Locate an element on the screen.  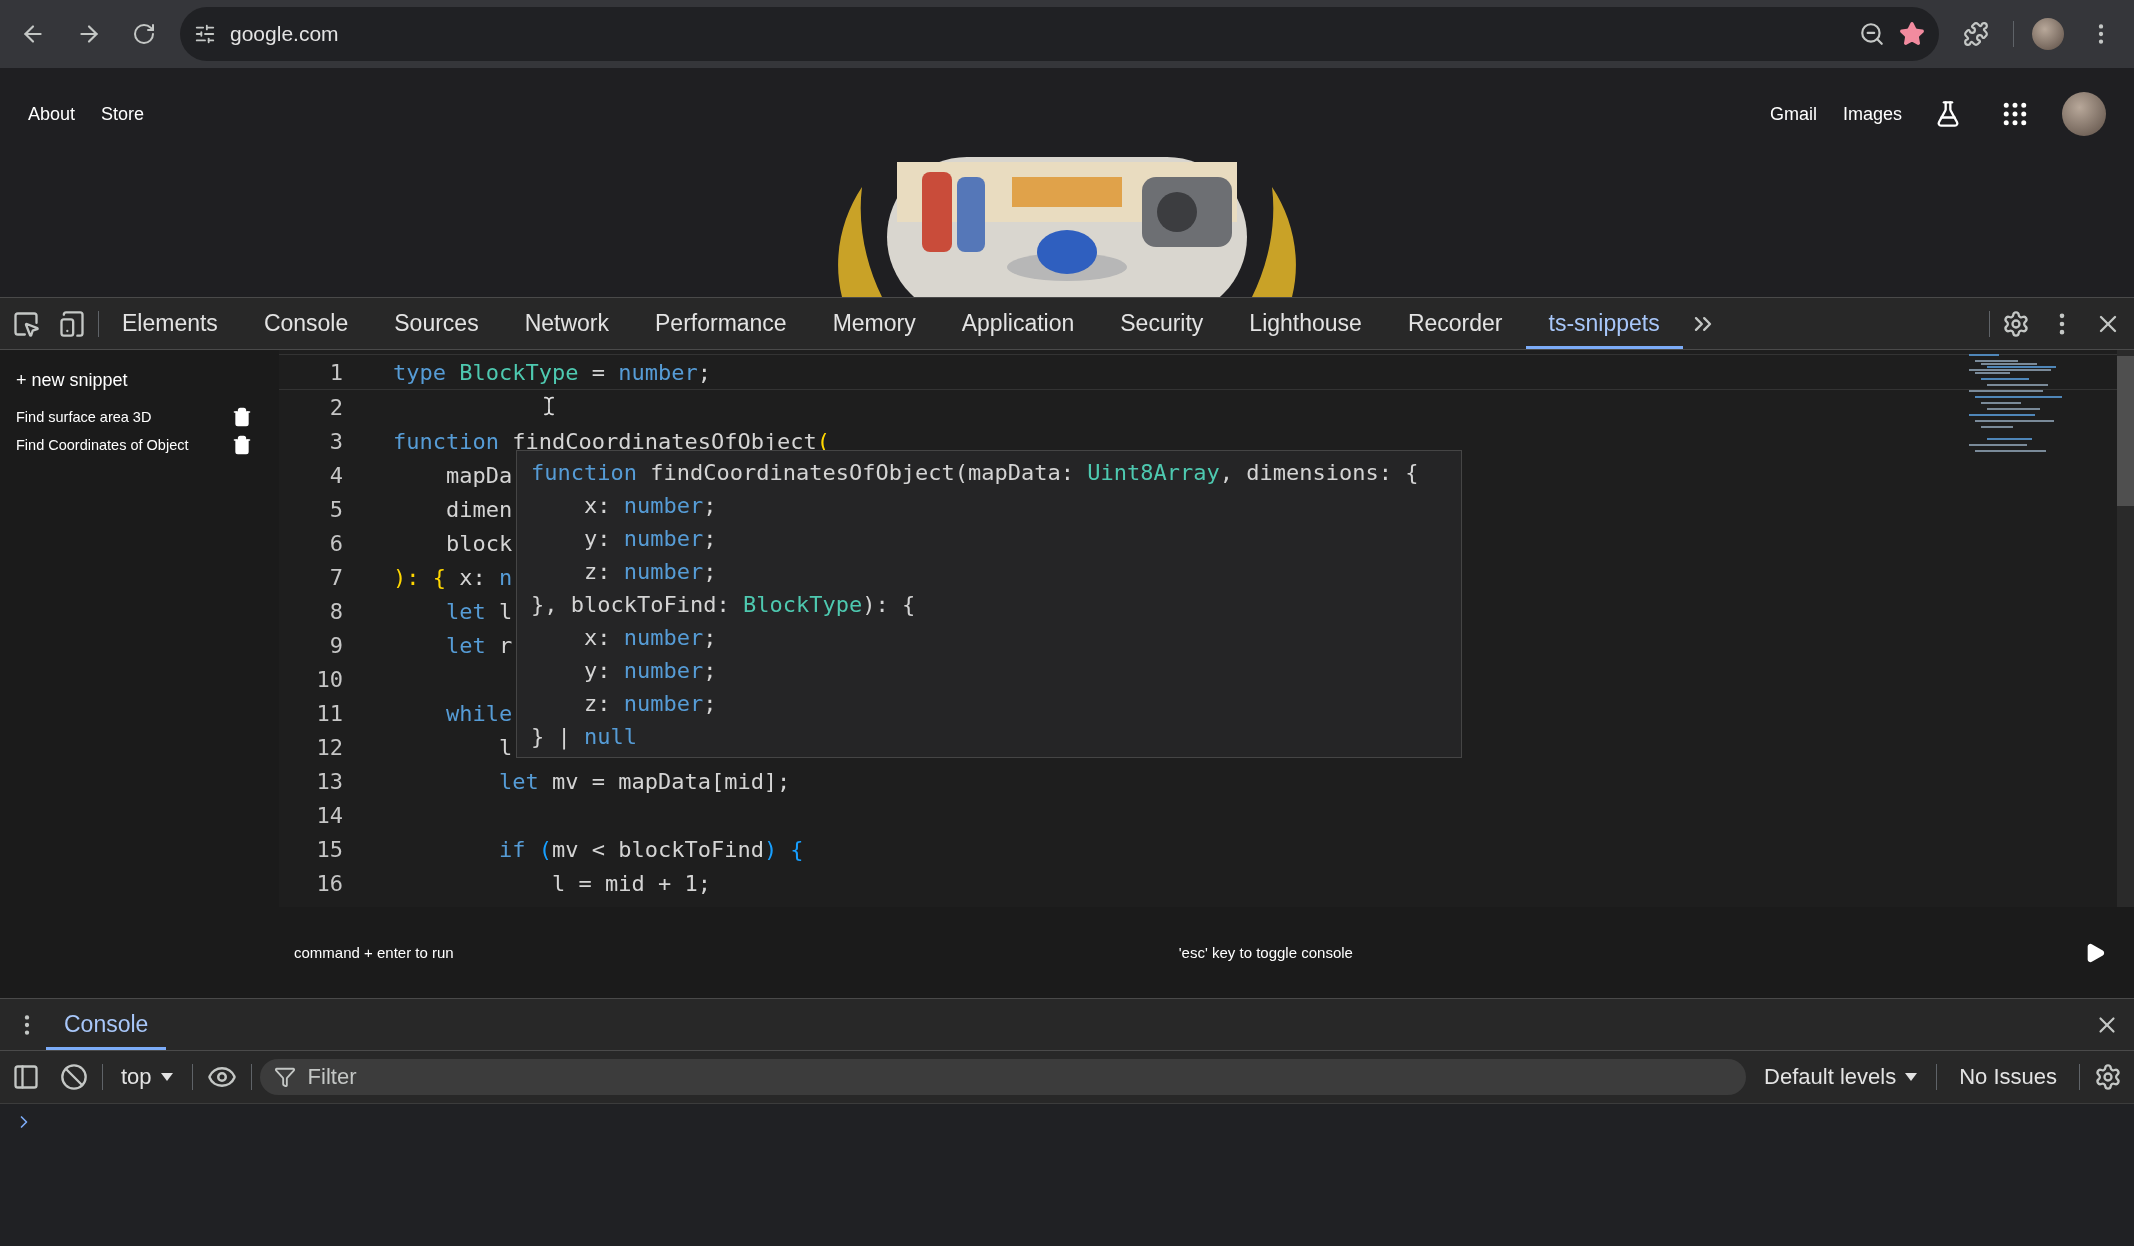
snippet-item: Find Coordinates of Object is located at coordinates (102, 445).